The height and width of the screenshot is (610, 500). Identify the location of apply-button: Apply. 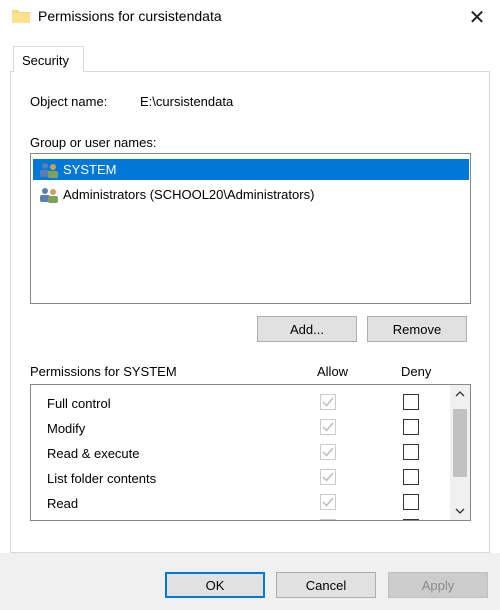
(438, 585).